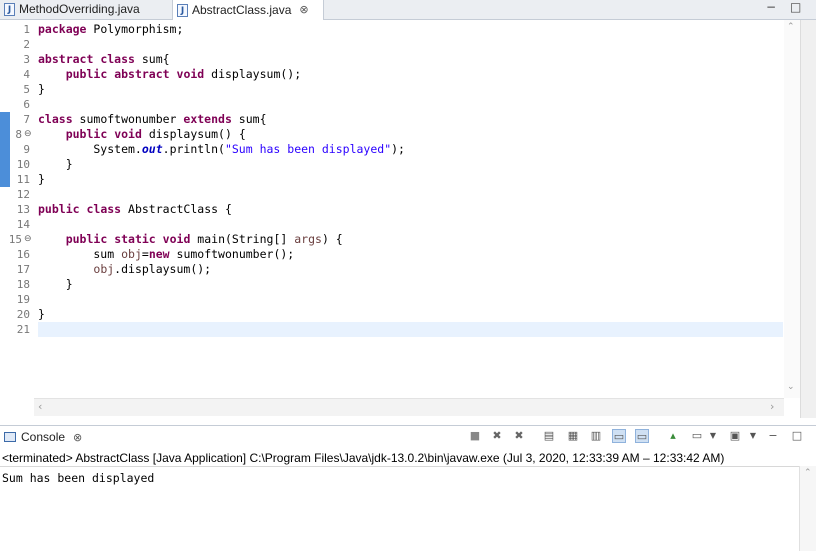  I want to click on line-number: 15, so click(15, 239).